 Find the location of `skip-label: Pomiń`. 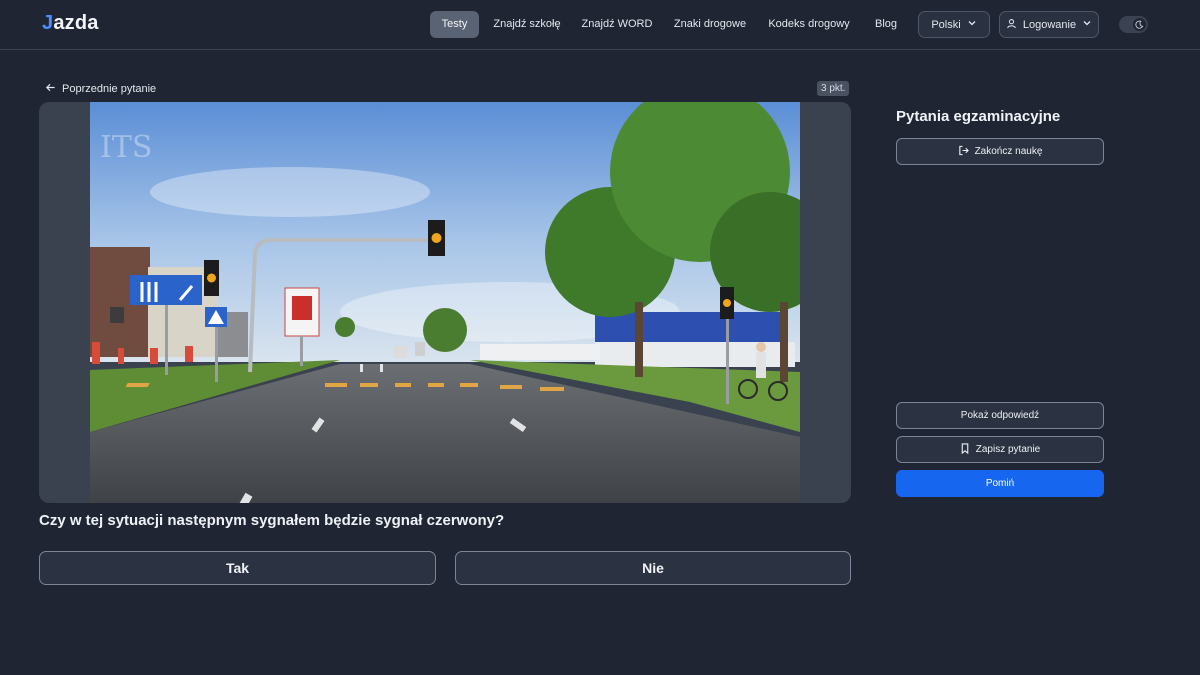

skip-label: Pomiń is located at coordinates (1000, 483).